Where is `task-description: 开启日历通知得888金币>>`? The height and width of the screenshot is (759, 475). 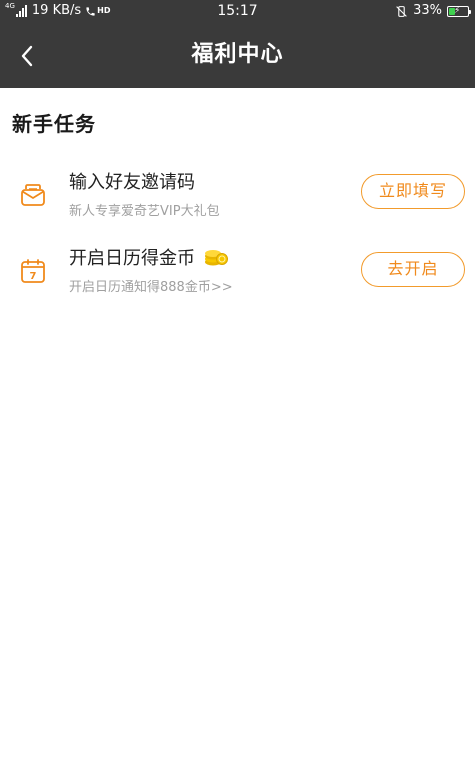
task-description: 开启日历通知得888金币>> is located at coordinates (151, 287).